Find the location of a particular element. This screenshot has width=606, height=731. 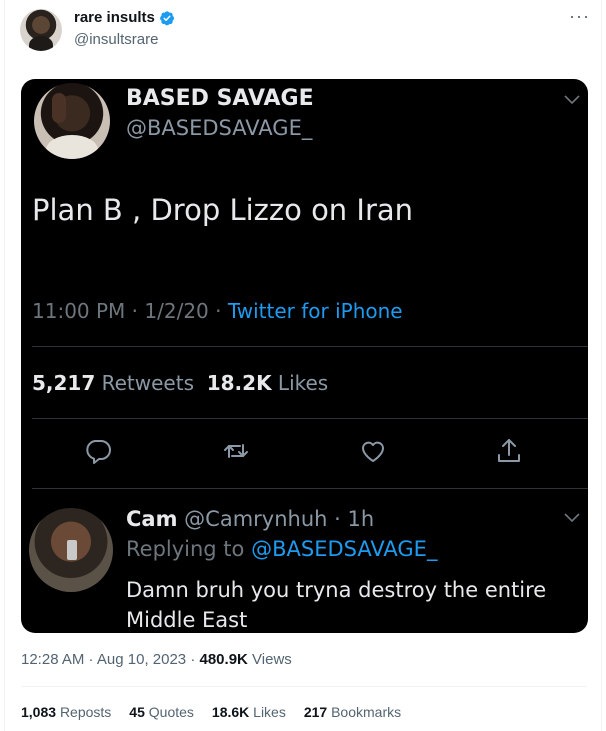

embedded-tweet-date: 1/2/20 is located at coordinates (176, 311).